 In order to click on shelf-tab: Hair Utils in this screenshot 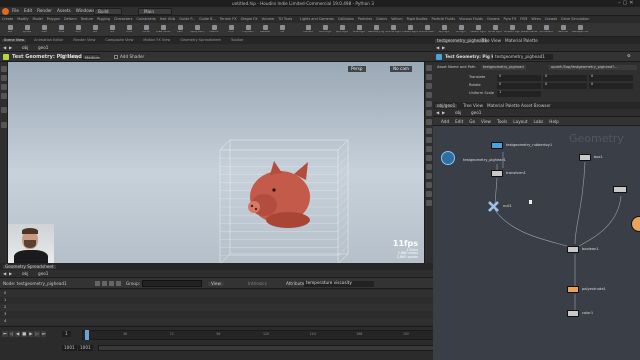, I will do `click(168, 19)`.